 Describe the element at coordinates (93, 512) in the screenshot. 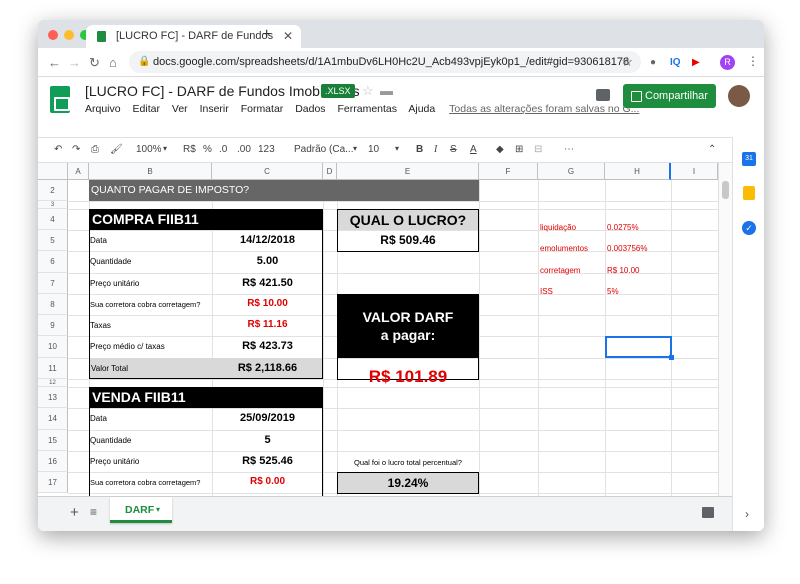

I see `all-sheets-icon: ≡` at that location.